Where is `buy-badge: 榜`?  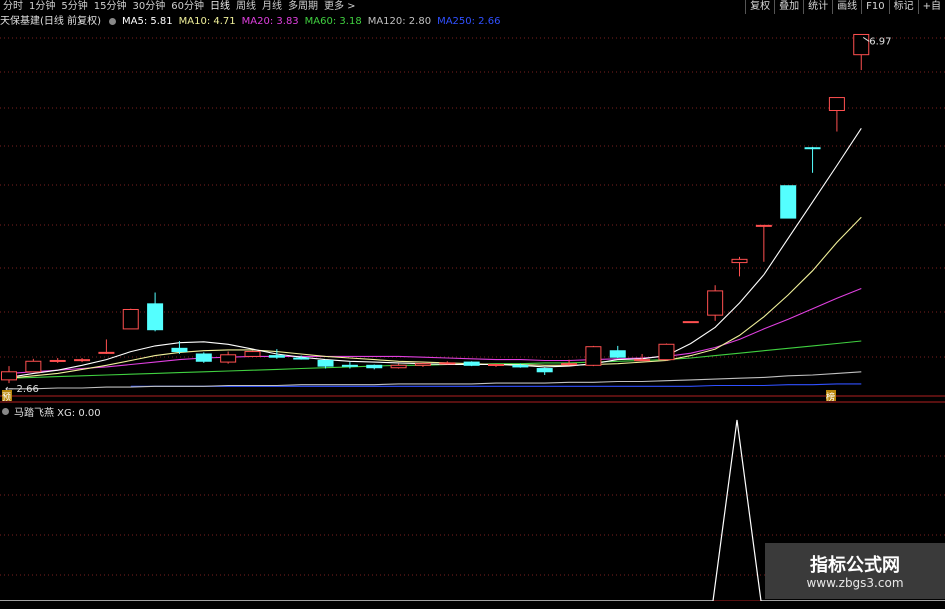
buy-badge: 榜 is located at coordinates (830, 397).